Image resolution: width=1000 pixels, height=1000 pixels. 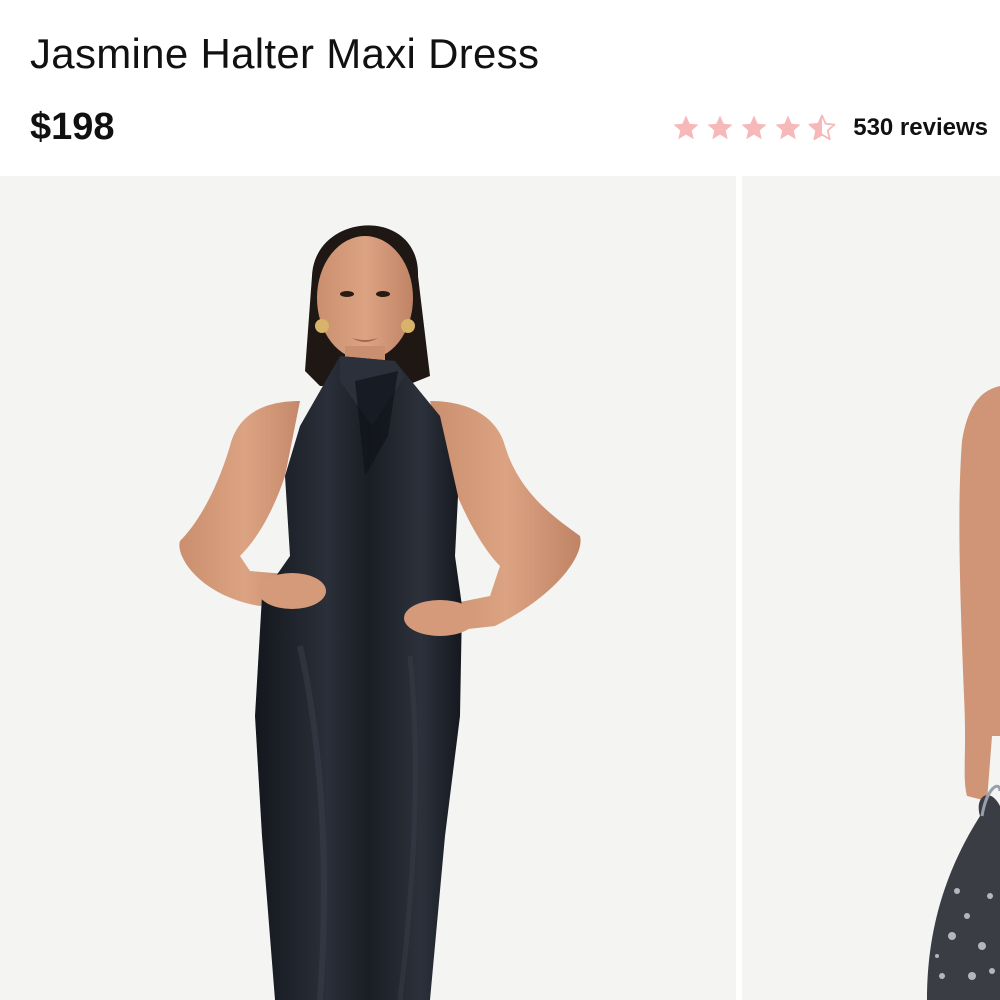 What do you see at coordinates (963, 693) in the screenshot?
I see `dress-photo-illustration` at bounding box center [963, 693].